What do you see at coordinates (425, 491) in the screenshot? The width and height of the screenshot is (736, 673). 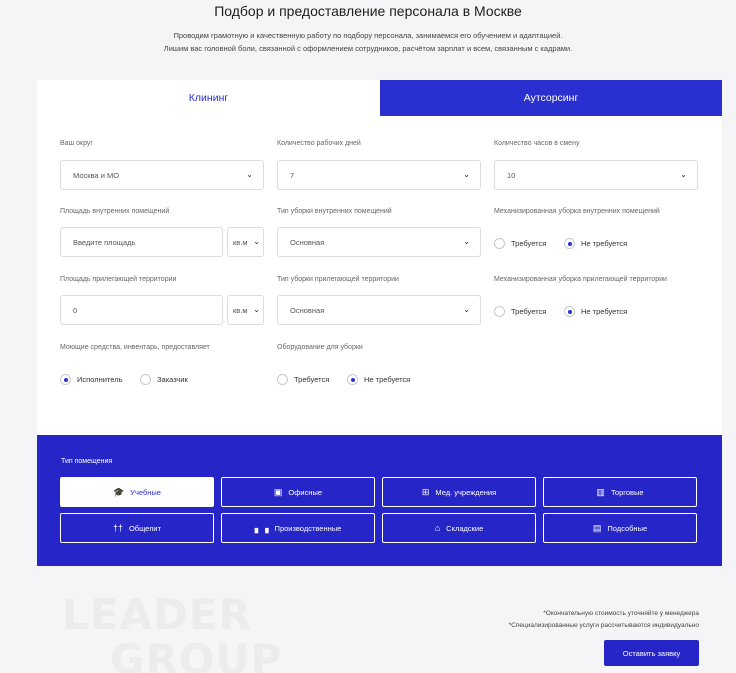 I see `medical-cross-icon: ⊞` at bounding box center [425, 491].